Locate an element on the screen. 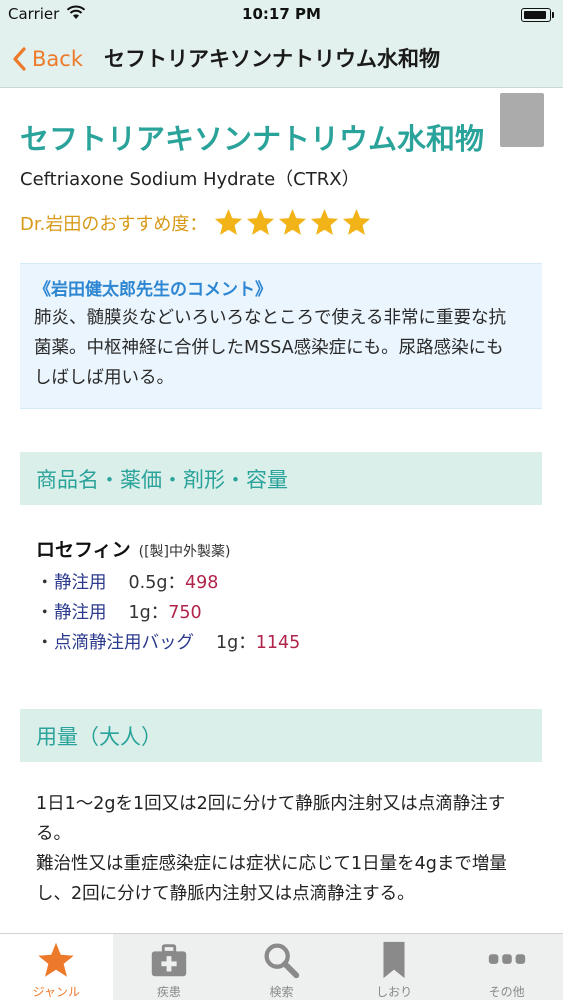 The width and height of the screenshot is (563, 1000). tab-label: ジャンル is located at coordinates (56, 992).